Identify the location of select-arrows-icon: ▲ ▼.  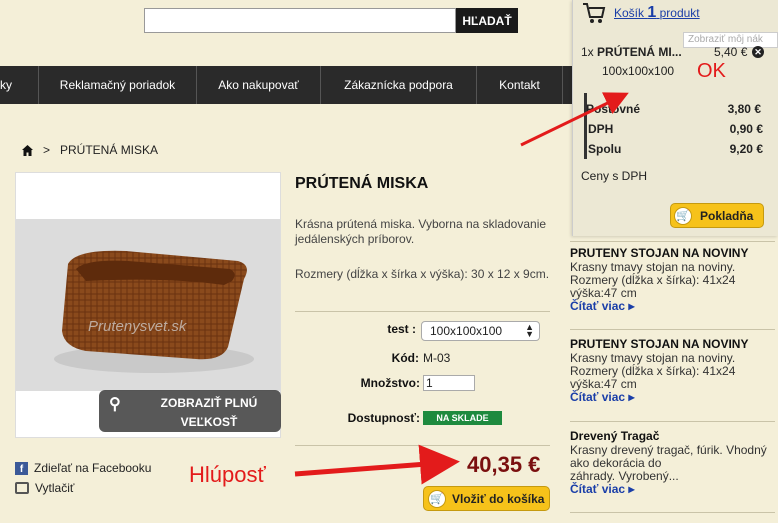
(529, 330).